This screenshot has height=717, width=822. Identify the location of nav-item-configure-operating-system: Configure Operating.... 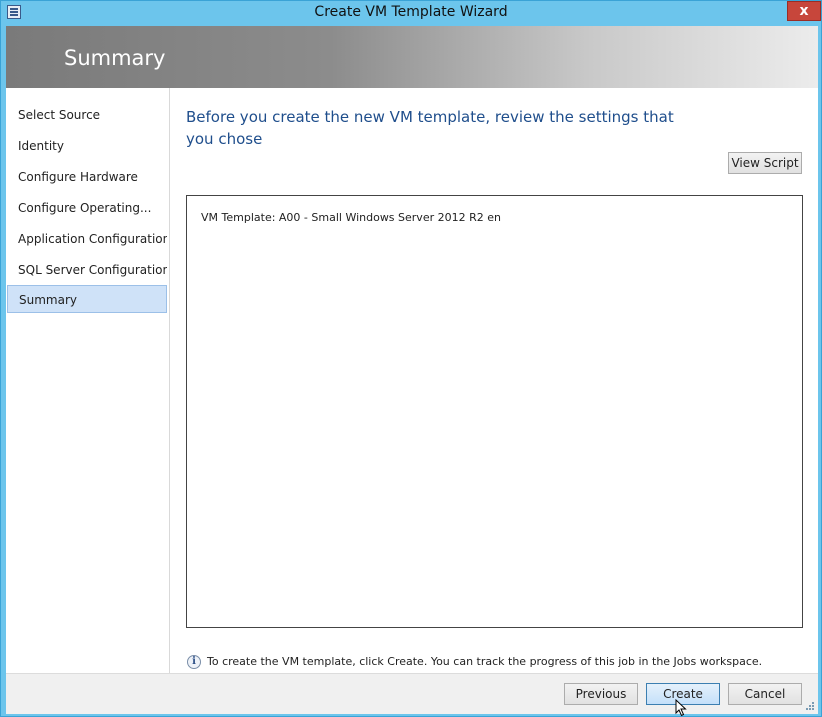
(87, 208).